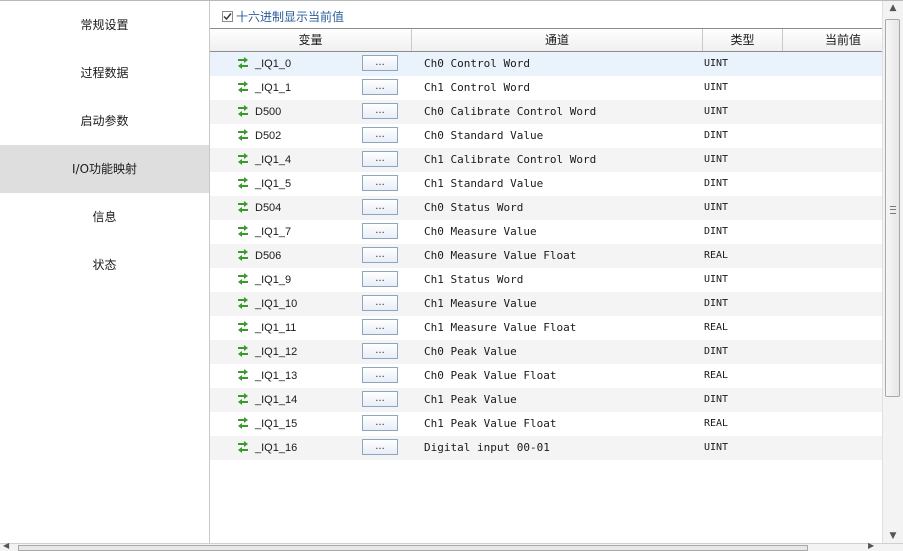 This screenshot has width=903, height=551. What do you see at coordinates (546, 424) in the screenshot?
I see `table-row: _IQ1_15... Ch1 Peak Value Float REAL` at bounding box center [546, 424].